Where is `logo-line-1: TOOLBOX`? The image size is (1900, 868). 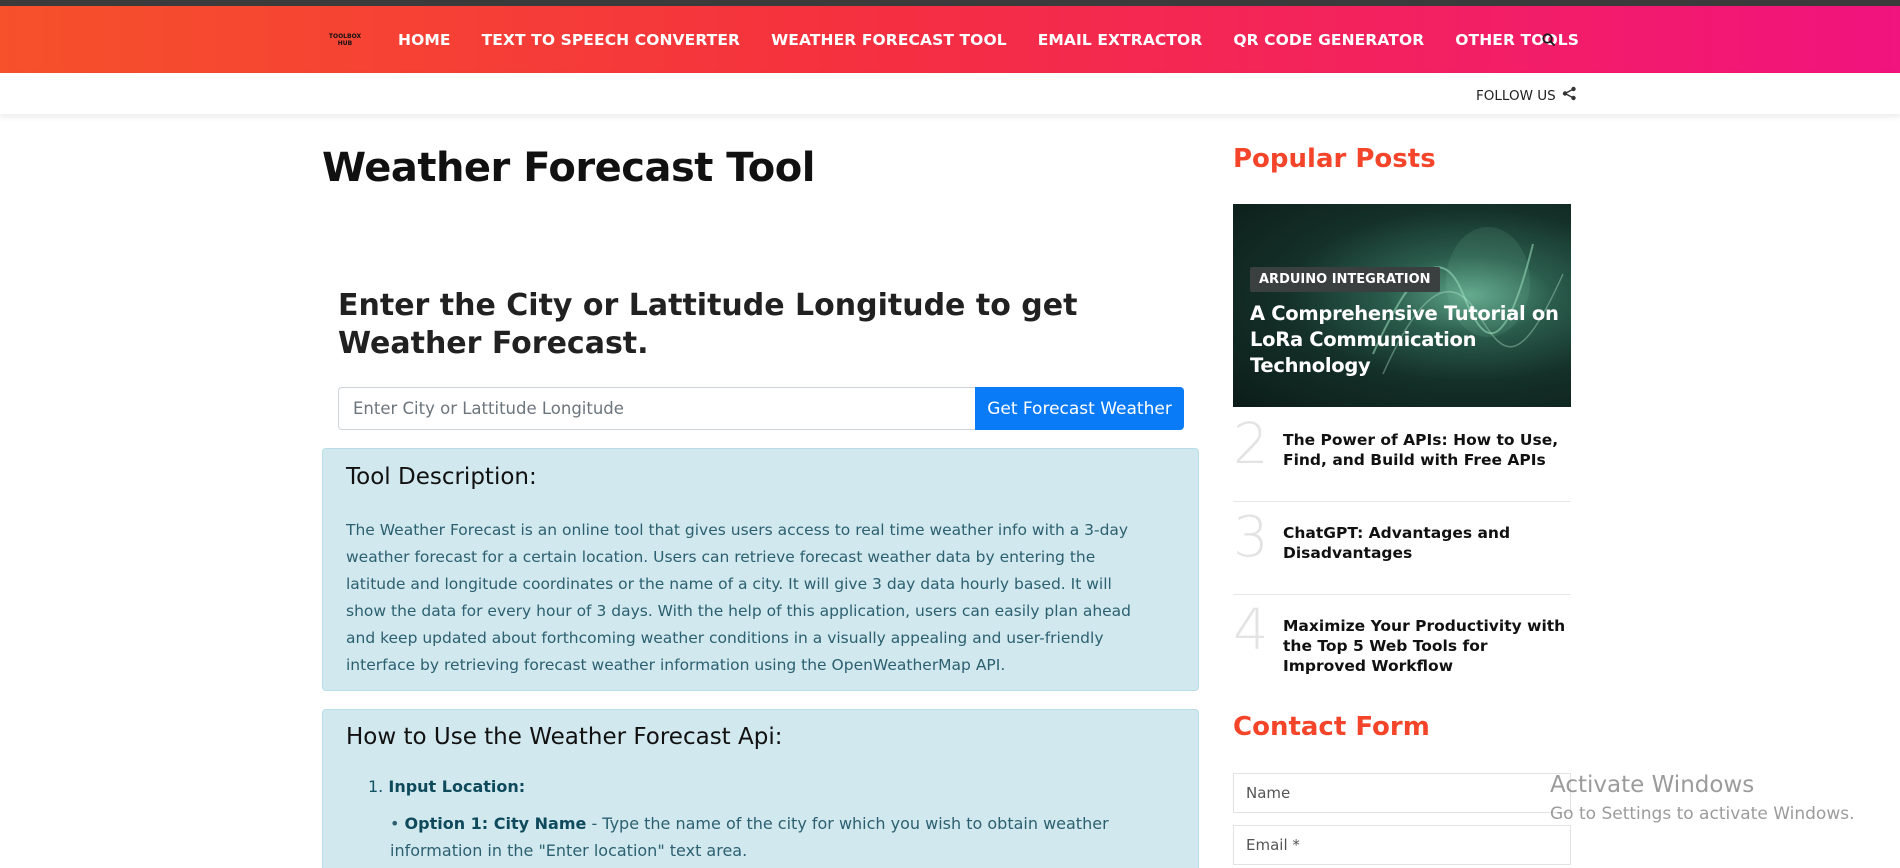 logo-line-1: TOOLBOX is located at coordinates (345, 36).